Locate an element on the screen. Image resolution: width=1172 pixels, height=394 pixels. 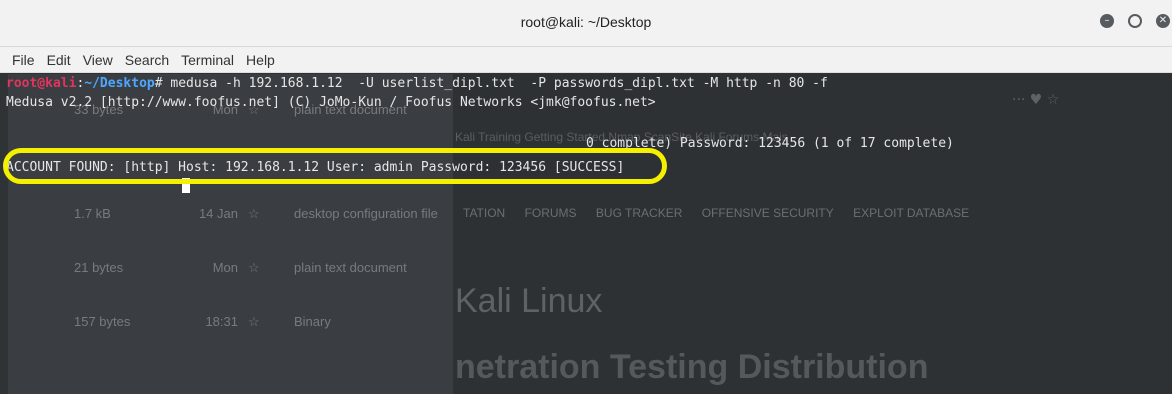
prompt-path: ~/Desktop is located at coordinates (119, 83).